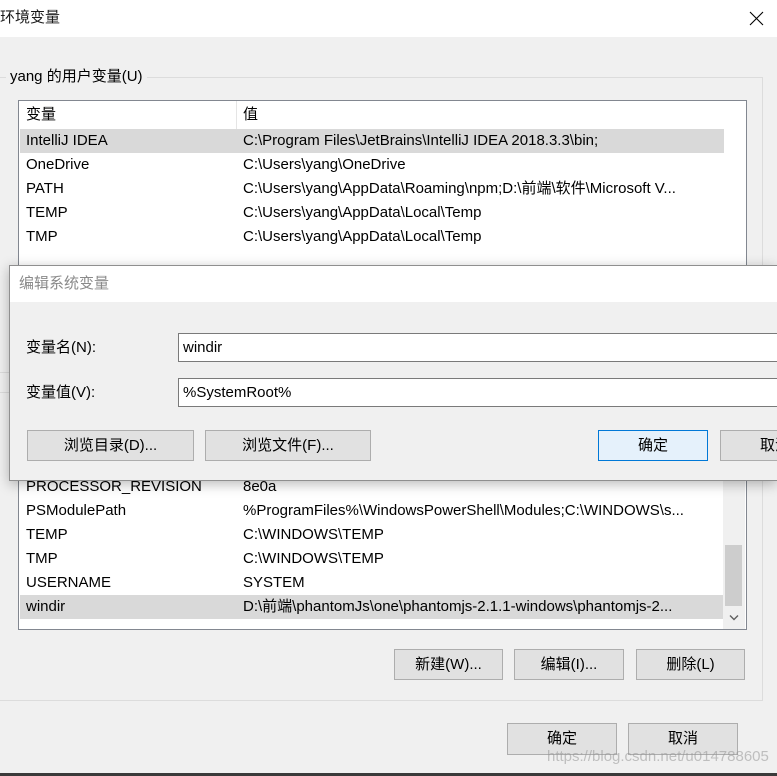  What do you see at coordinates (46, 606) in the screenshot?
I see `variable-name: windir` at bounding box center [46, 606].